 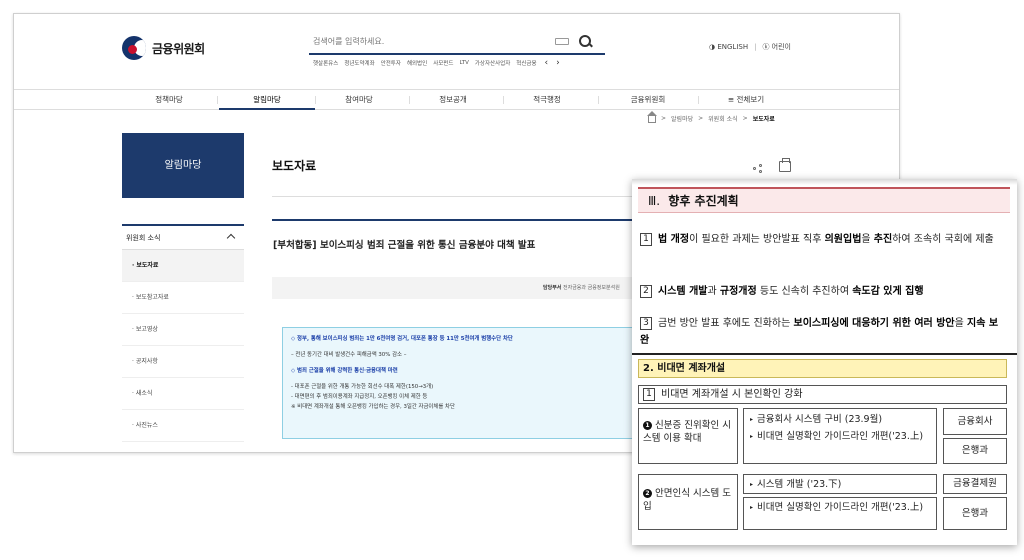 I want to click on gnb-item-proactive: 적극행정, so click(x=547, y=100).